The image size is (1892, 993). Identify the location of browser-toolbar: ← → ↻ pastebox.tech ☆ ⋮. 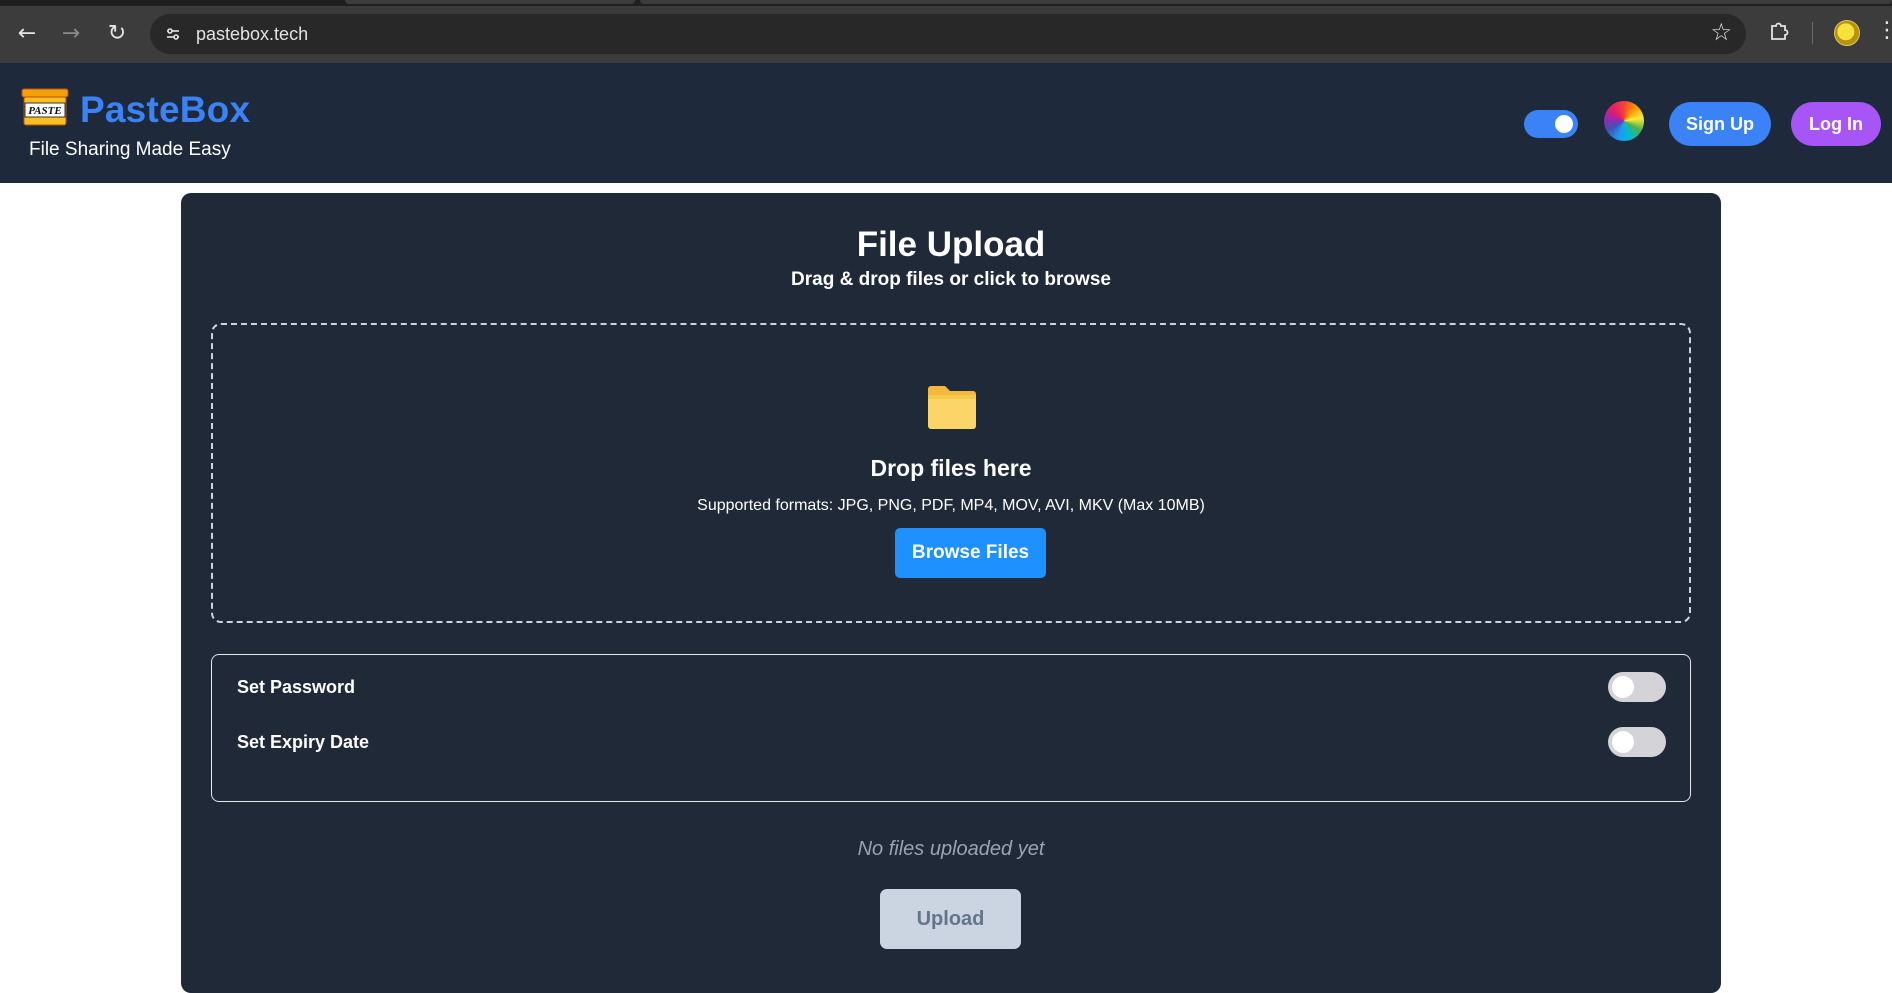
(946, 31).